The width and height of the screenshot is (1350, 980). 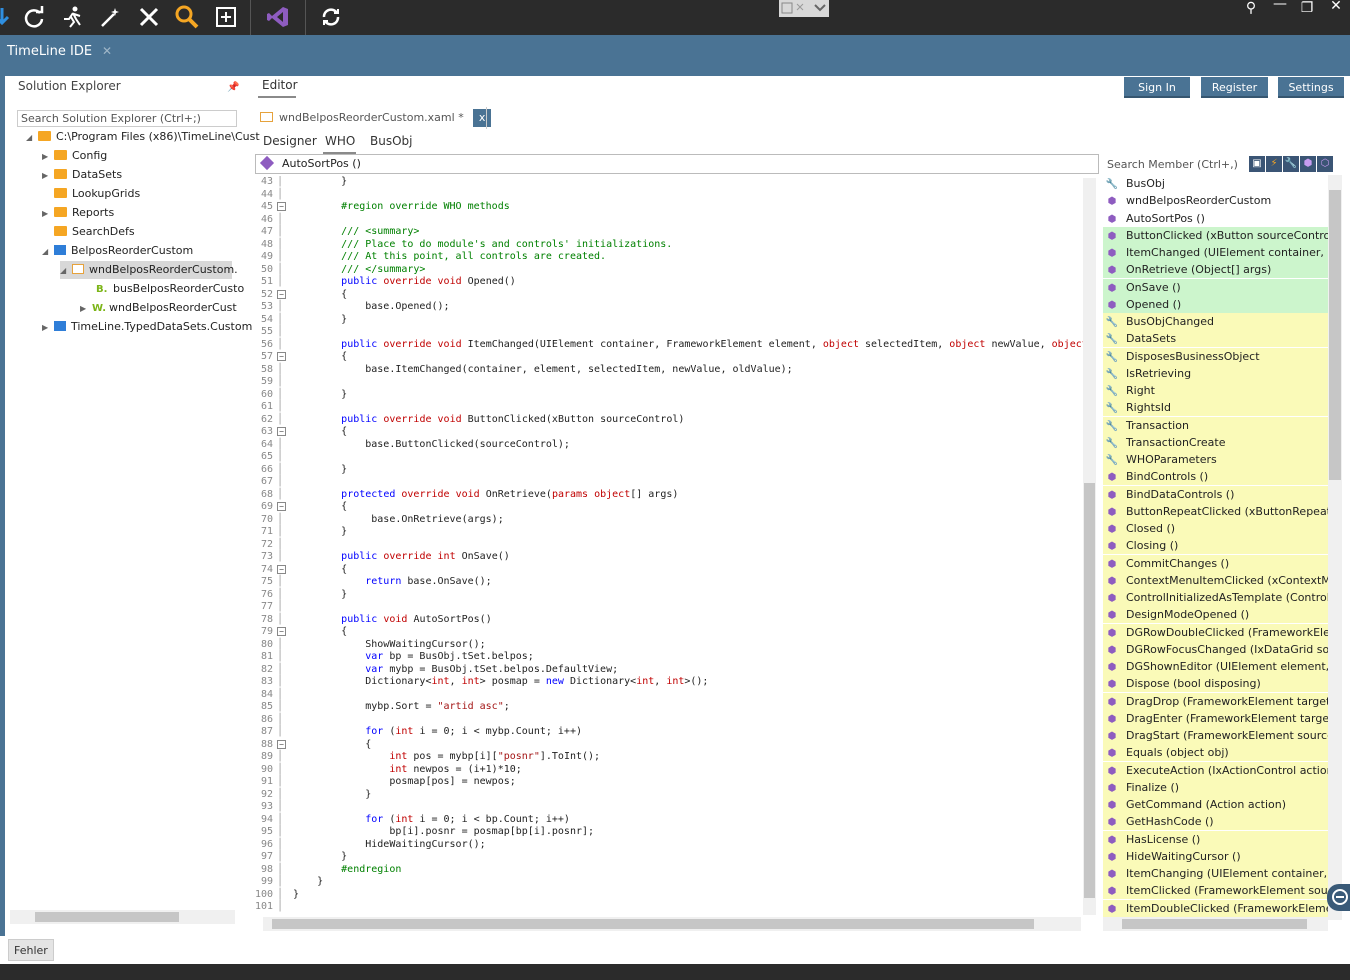 I want to click on member-item: 🔧 IsRetrieving, so click(x=1215, y=373).